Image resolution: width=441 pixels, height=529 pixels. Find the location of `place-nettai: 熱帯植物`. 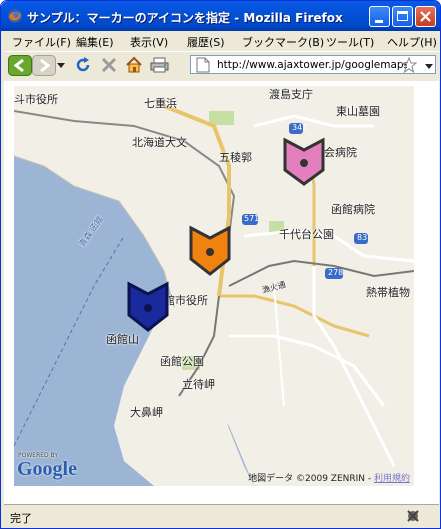

place-nettai: 熱帯植物 is located at coordinates (388, 292).